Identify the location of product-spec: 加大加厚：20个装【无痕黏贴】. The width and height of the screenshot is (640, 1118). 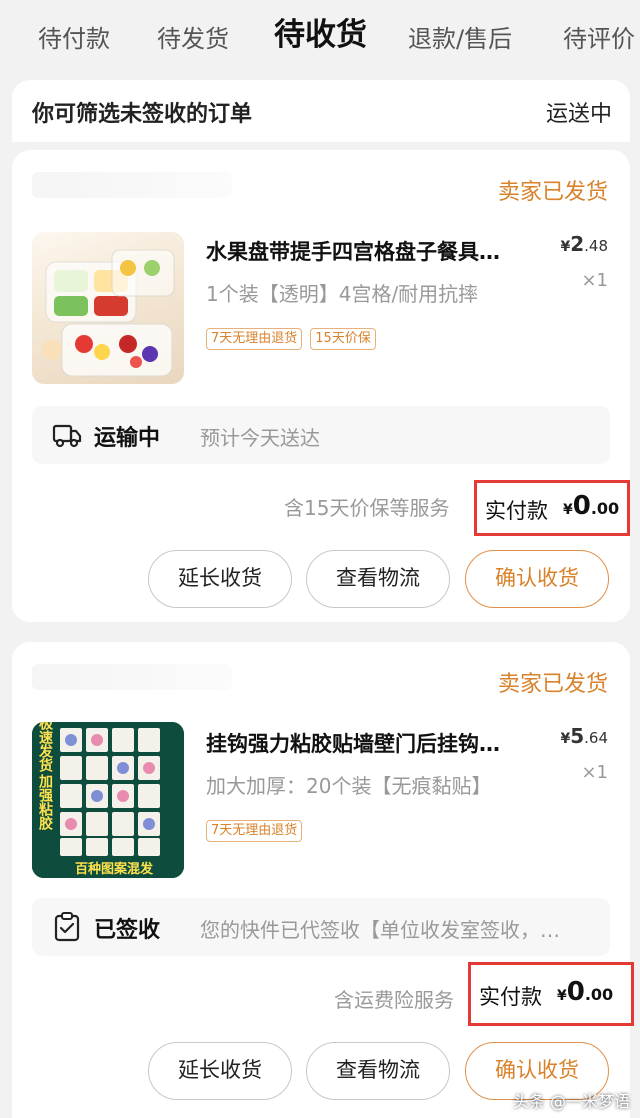
(349, 786).